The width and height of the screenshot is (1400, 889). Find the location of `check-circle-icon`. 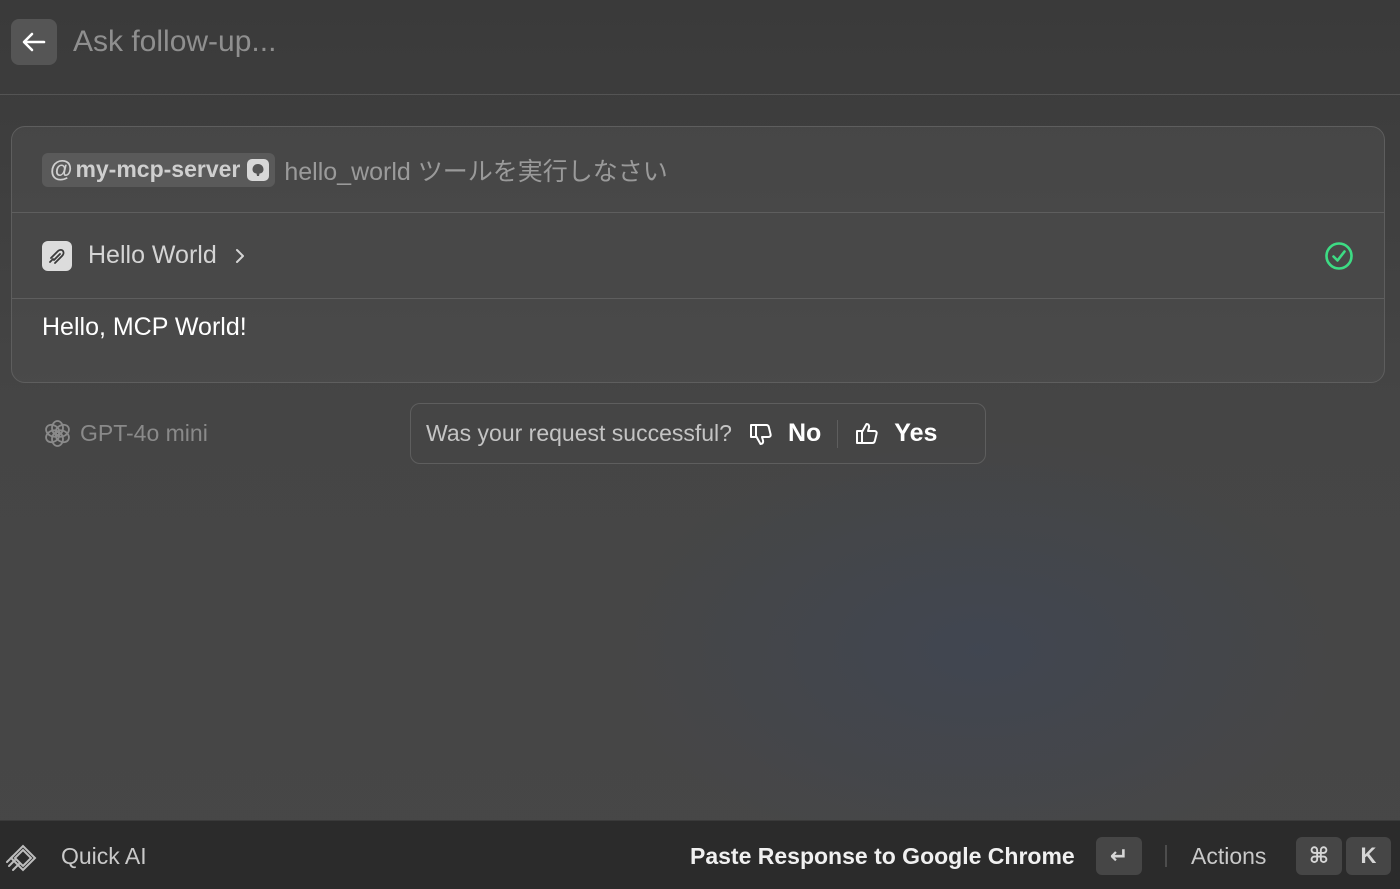

check-circle-icon is located at coordinates (1339, 258).